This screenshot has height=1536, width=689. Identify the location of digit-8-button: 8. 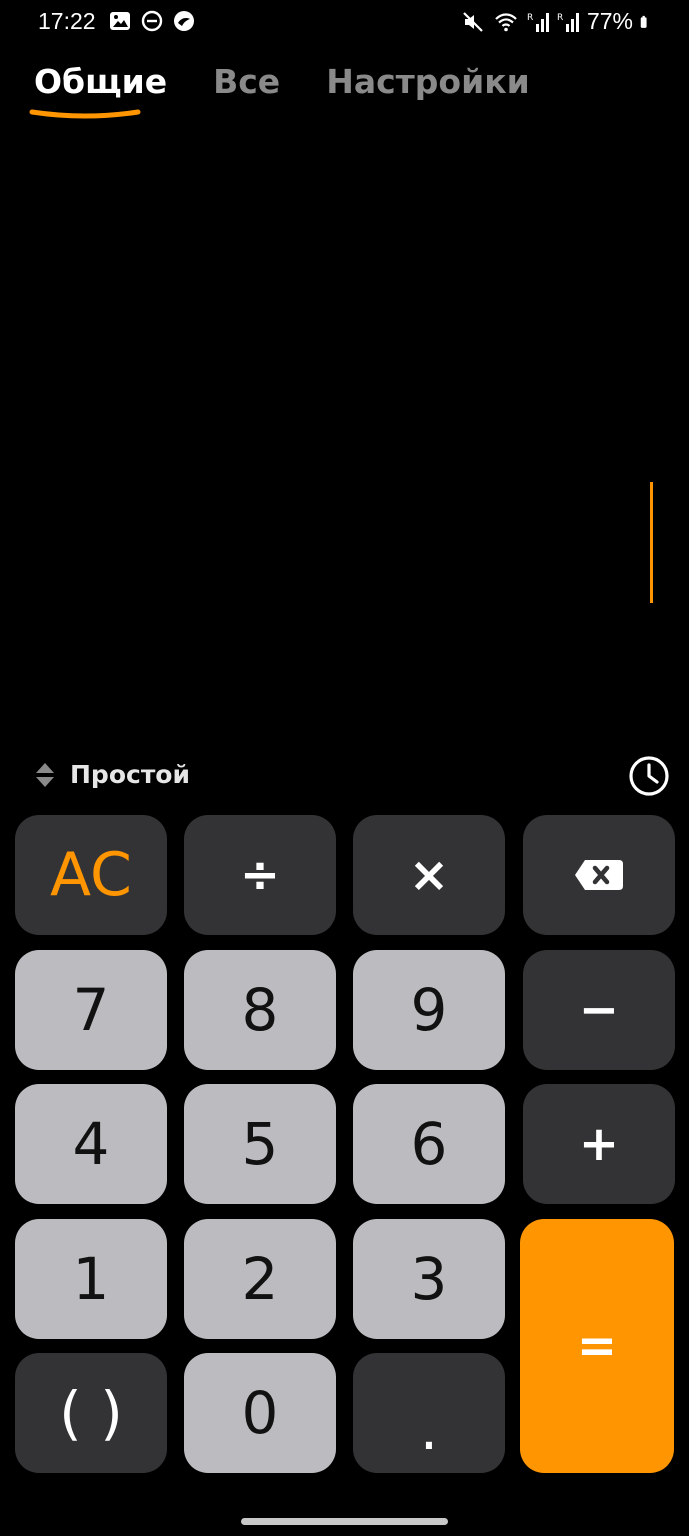
(260, 1010).